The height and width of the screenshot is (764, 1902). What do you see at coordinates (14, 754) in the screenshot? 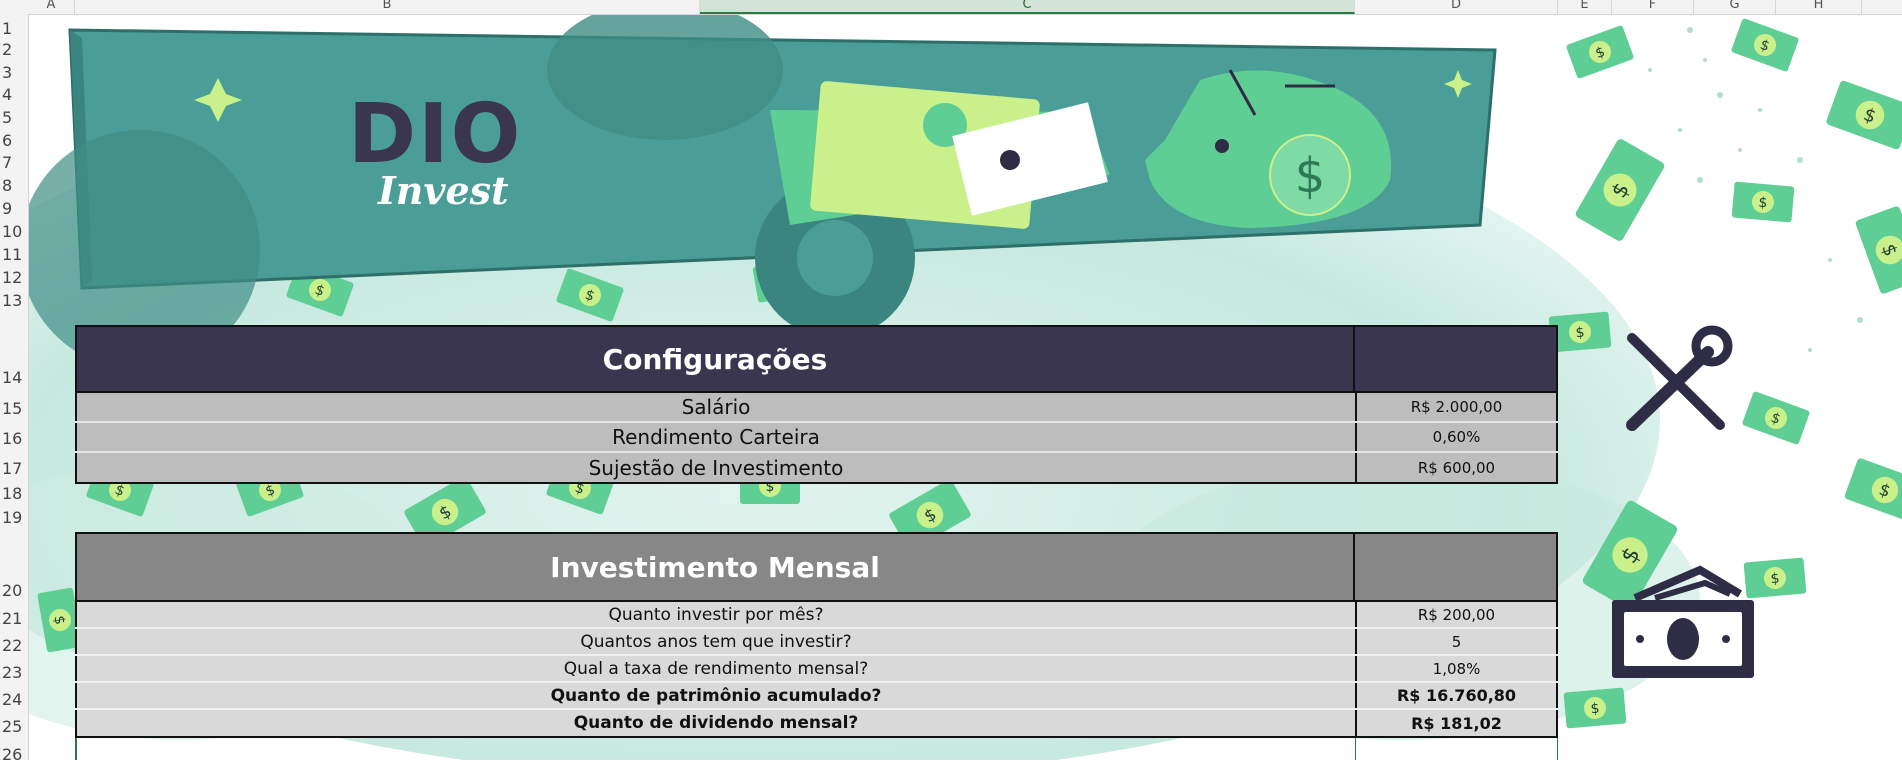
I see `row-header: 26` at bounding box center [14, 754].